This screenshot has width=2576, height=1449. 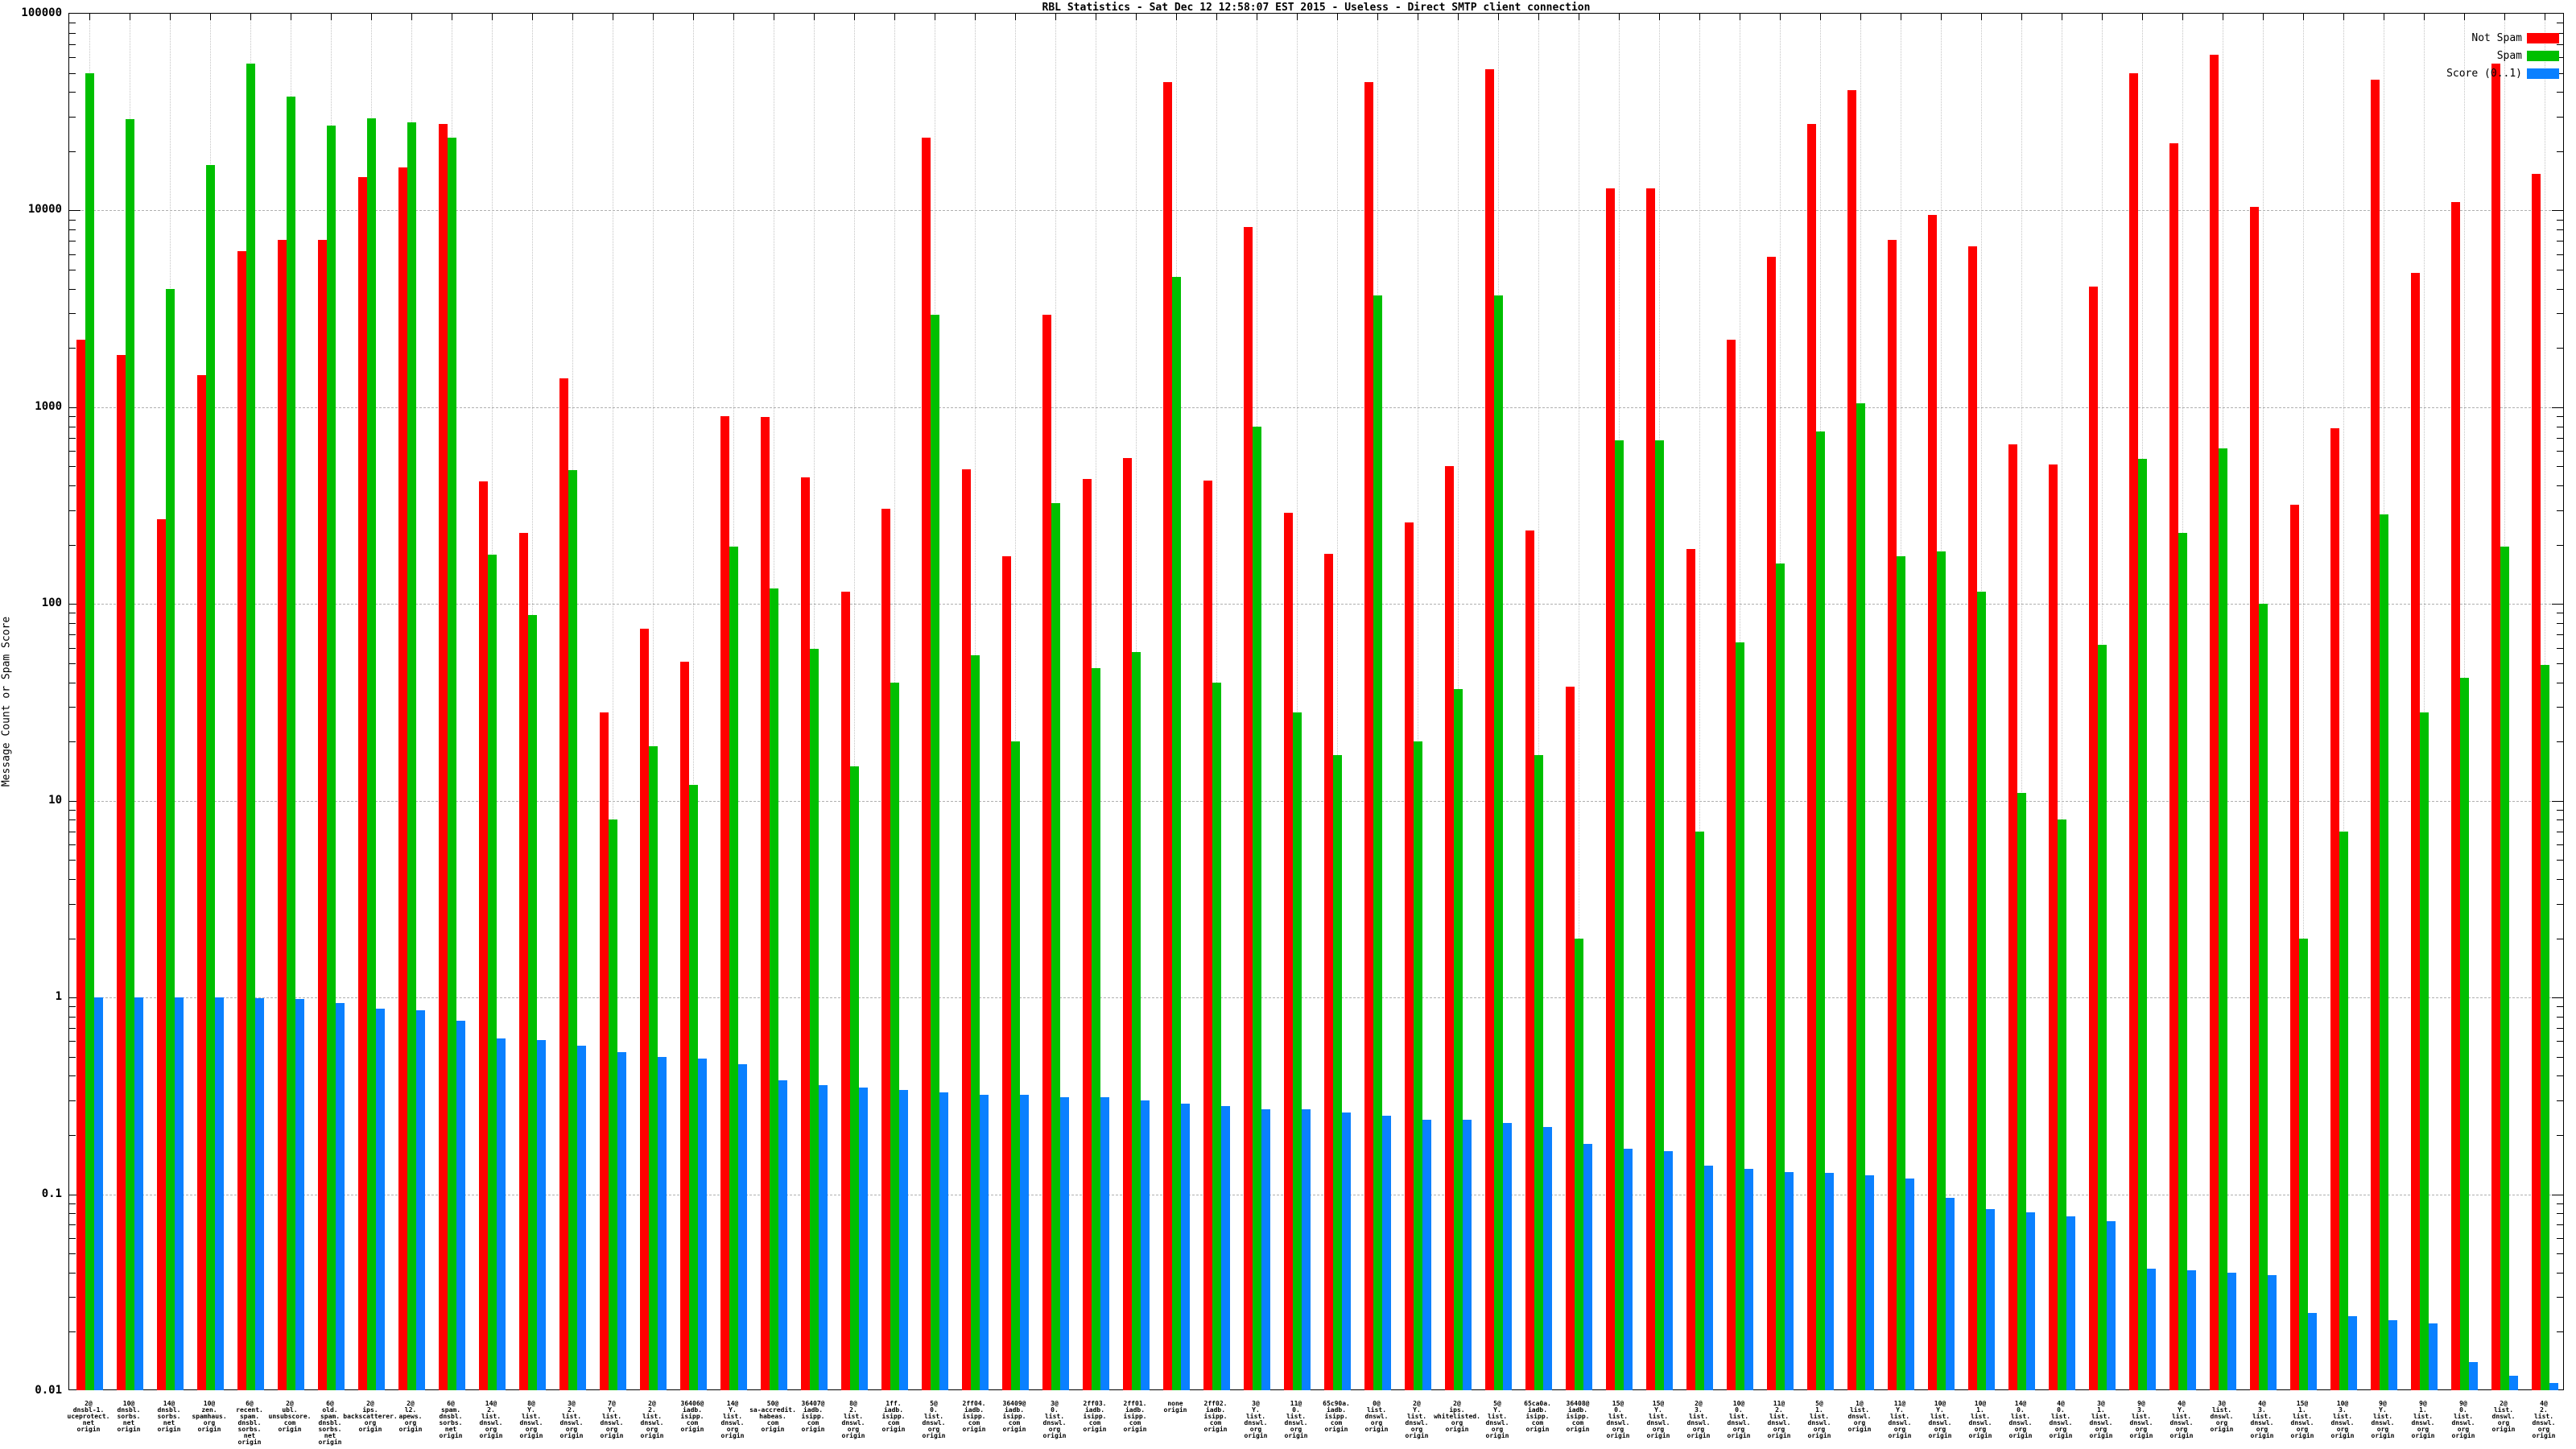 I want to click on y-tick-label: 0.01, so click(x=48, y=1390).